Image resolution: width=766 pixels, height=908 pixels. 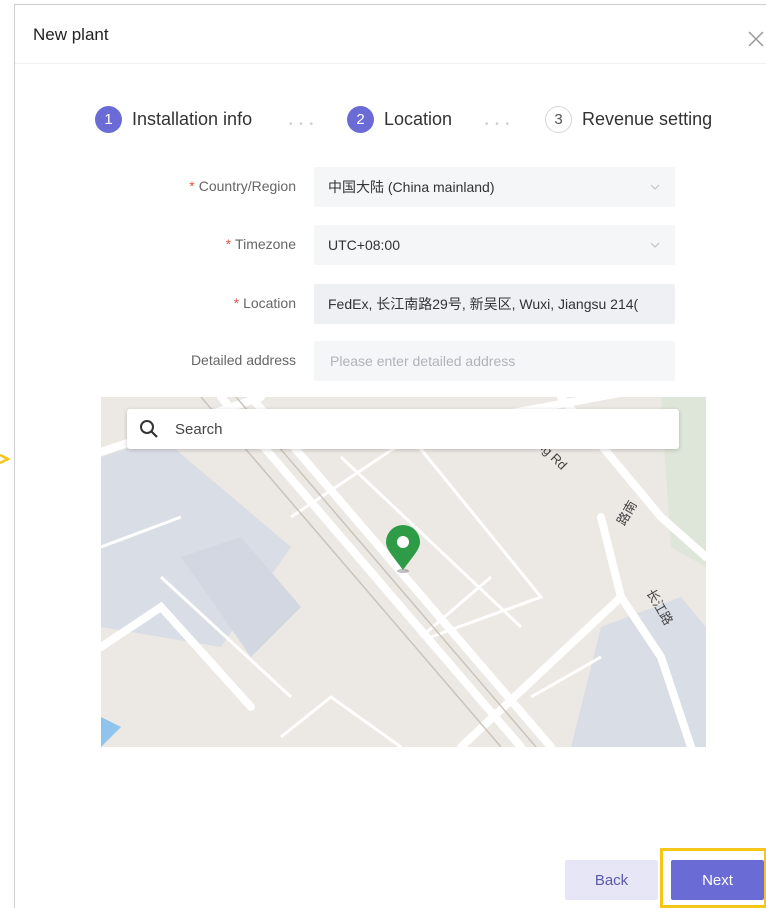 I want to click on step-location: 2 Location, so click(x=399, y=119).